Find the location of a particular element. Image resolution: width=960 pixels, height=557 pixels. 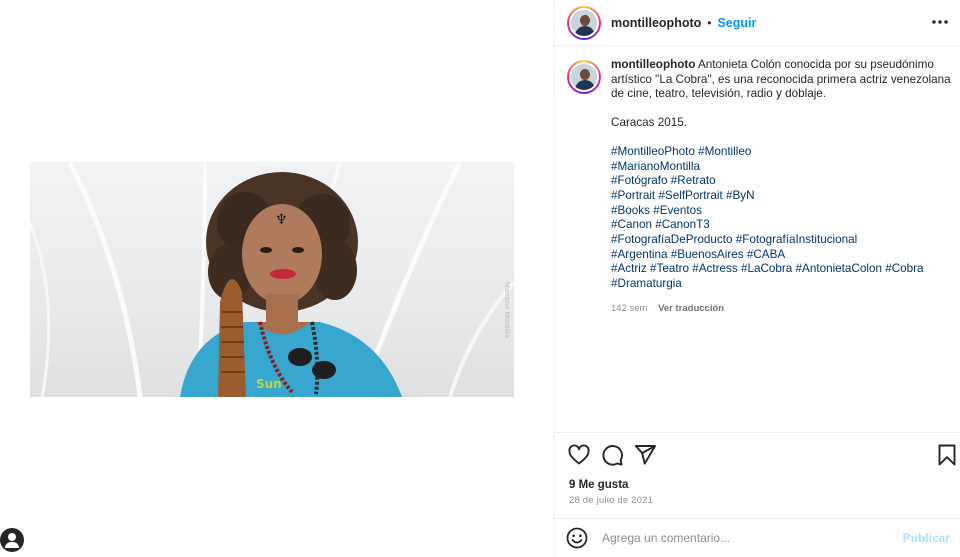

likes-count: 9 Me gusta is located at coordinates (598, 485).